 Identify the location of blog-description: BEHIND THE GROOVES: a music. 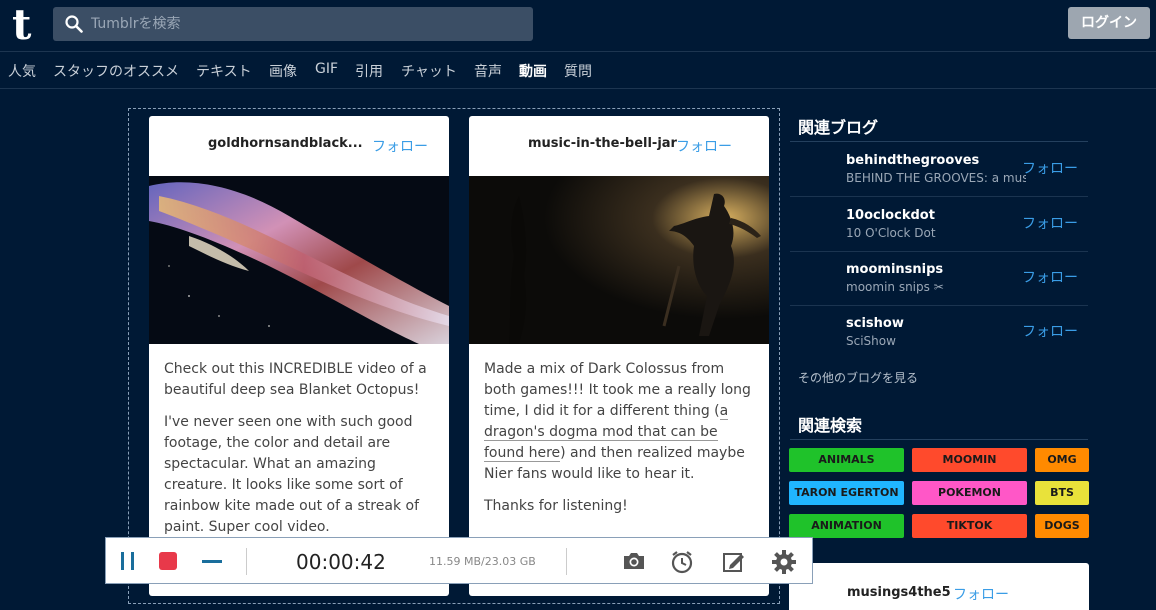
(936, 178).